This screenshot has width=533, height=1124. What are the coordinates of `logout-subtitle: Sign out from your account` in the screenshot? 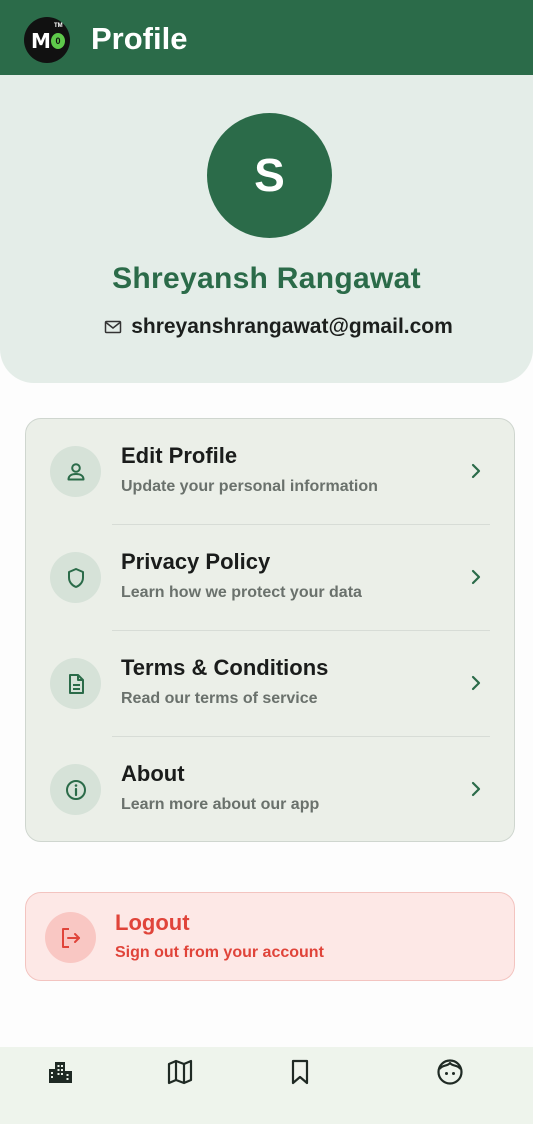 It's located at (219, 952).